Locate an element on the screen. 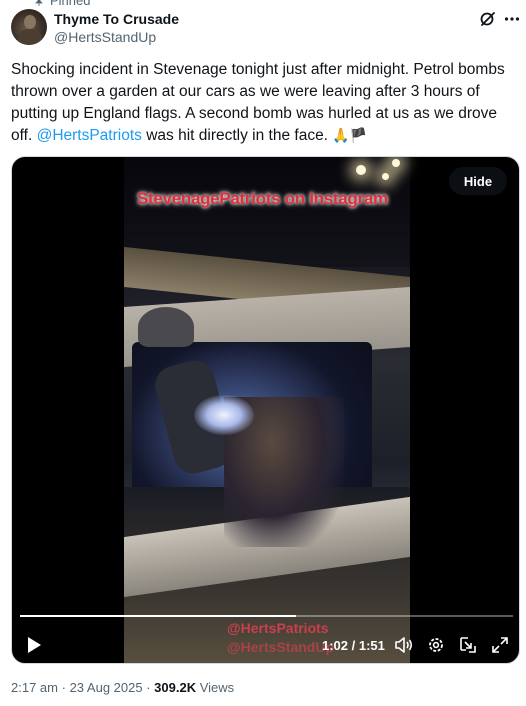 The width and height of the screenshot is (526, 706). pinned-label: Pinned is located at coordinates (70, 4).